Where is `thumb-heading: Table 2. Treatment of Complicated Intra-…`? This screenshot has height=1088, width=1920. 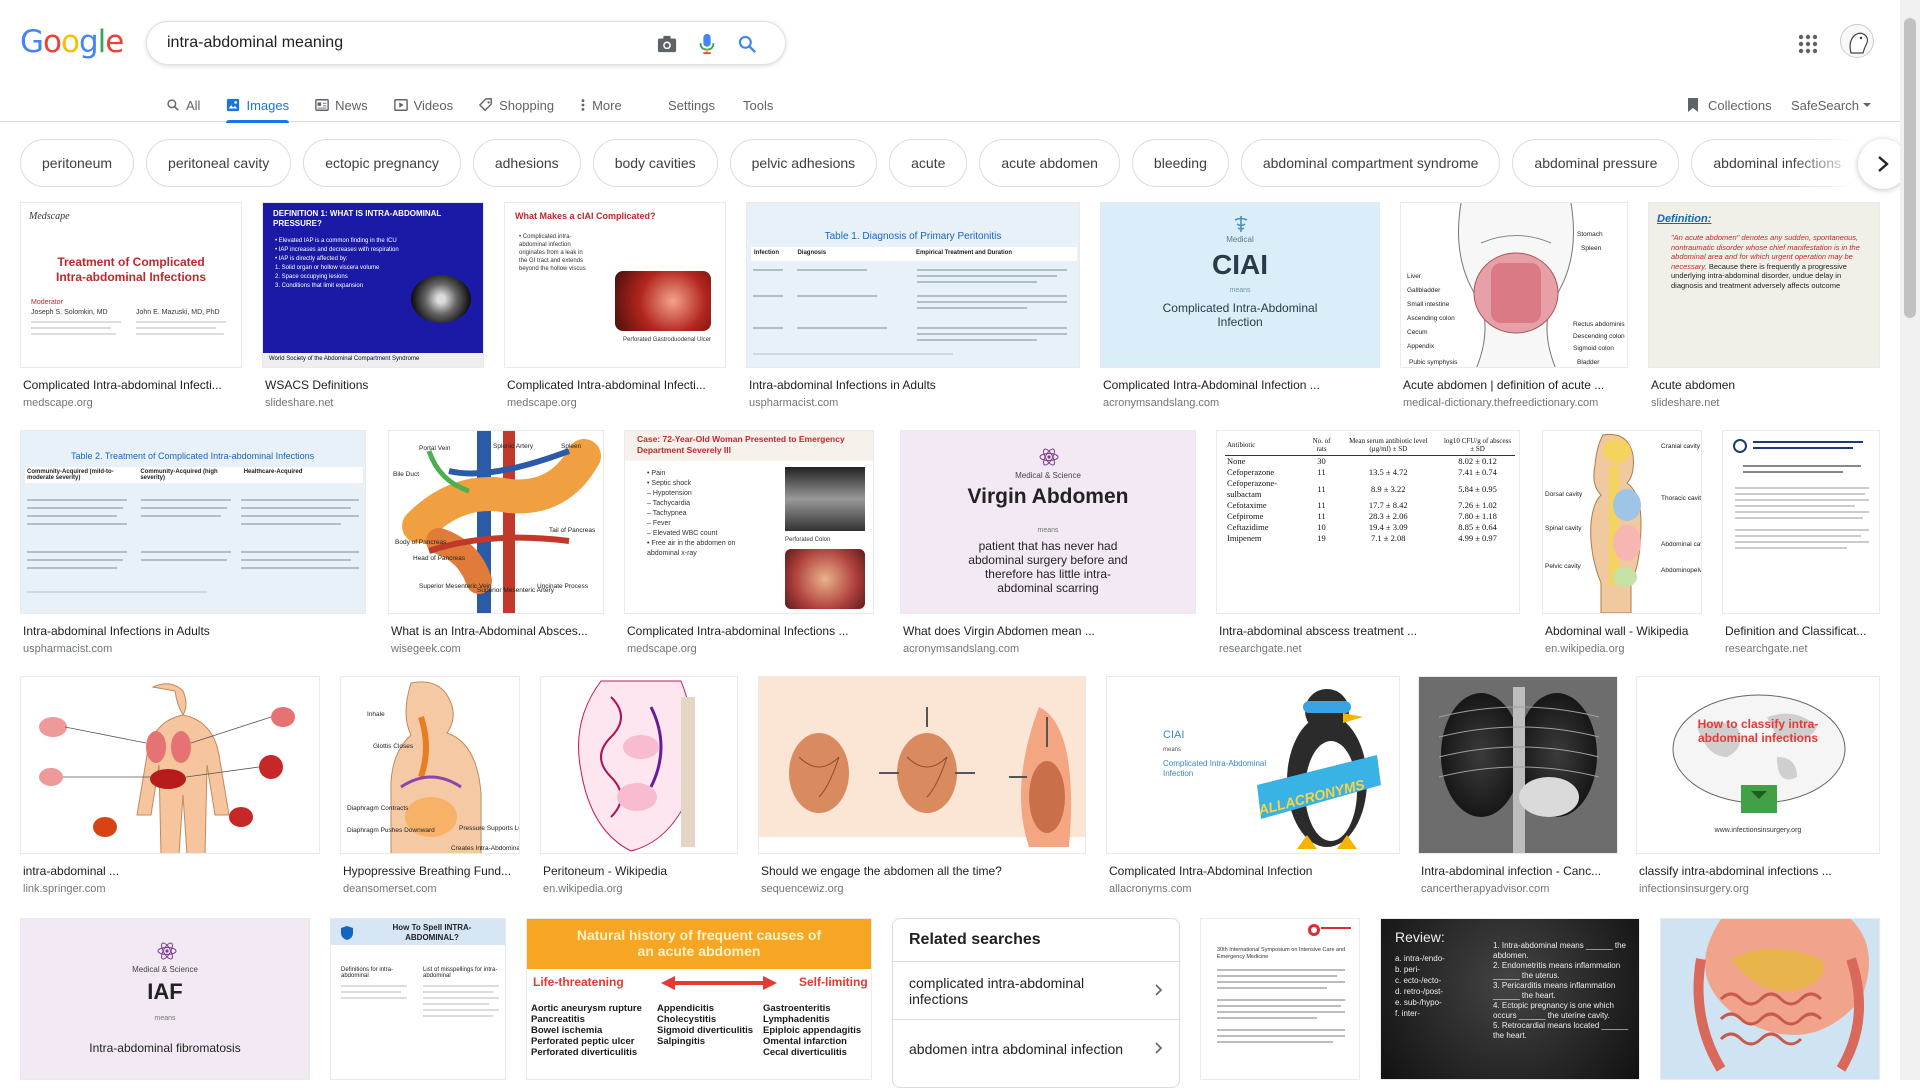 thumb-heading: Table 2. Treatment of Complicated Intra-… is located at coordinates (193, 456).